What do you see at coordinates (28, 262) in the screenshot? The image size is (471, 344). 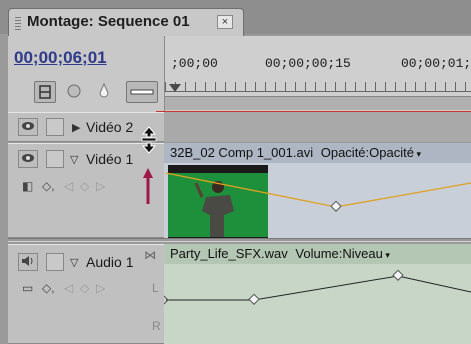 I see `speaker-icon` at bounding box center [28, 262].